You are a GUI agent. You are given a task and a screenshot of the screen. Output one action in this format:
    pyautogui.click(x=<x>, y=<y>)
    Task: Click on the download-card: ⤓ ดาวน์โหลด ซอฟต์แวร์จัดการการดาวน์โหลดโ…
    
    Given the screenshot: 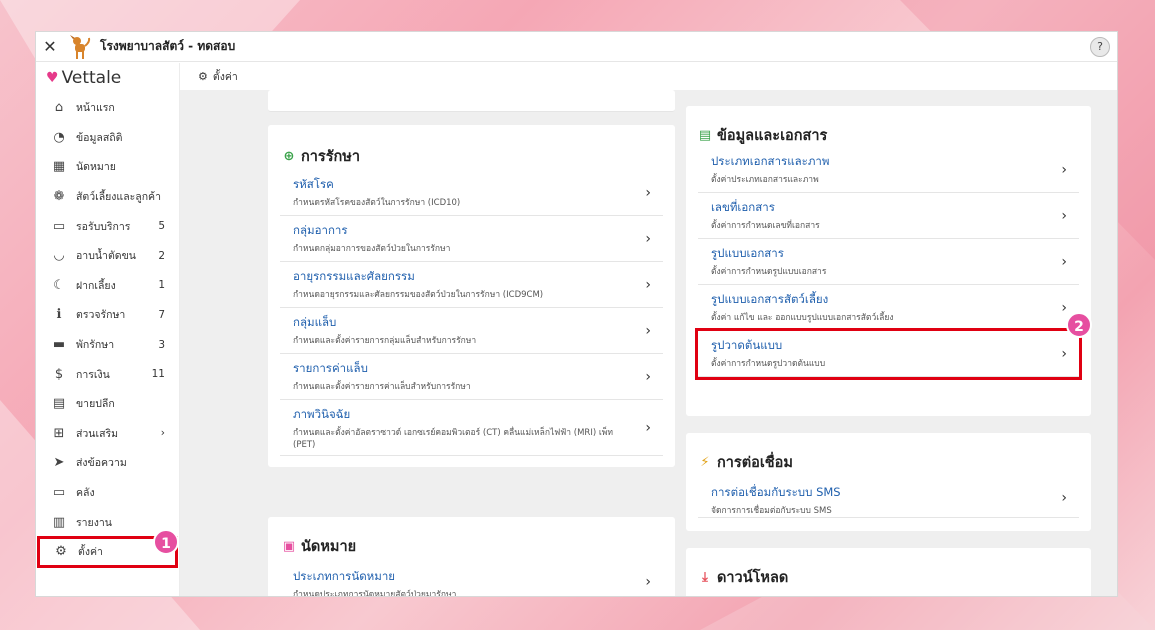 What is the action you would take?
    pyautogui.click(x=888, y=572)
    